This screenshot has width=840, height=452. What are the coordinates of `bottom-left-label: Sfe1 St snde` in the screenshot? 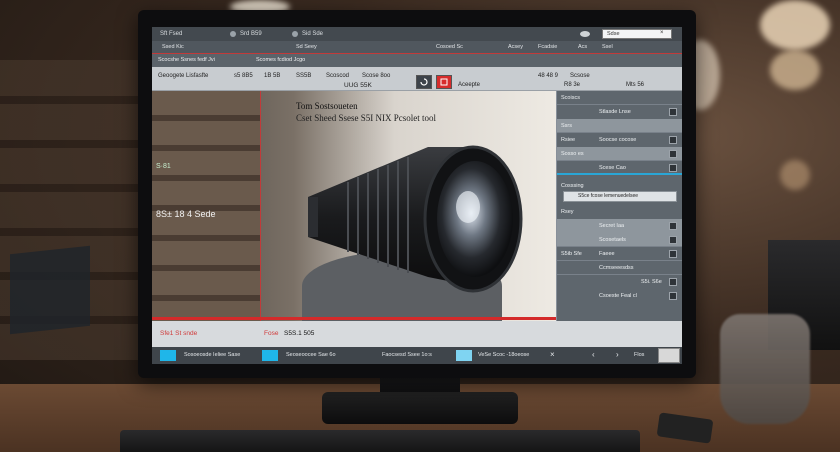 It's located at (179, 333).